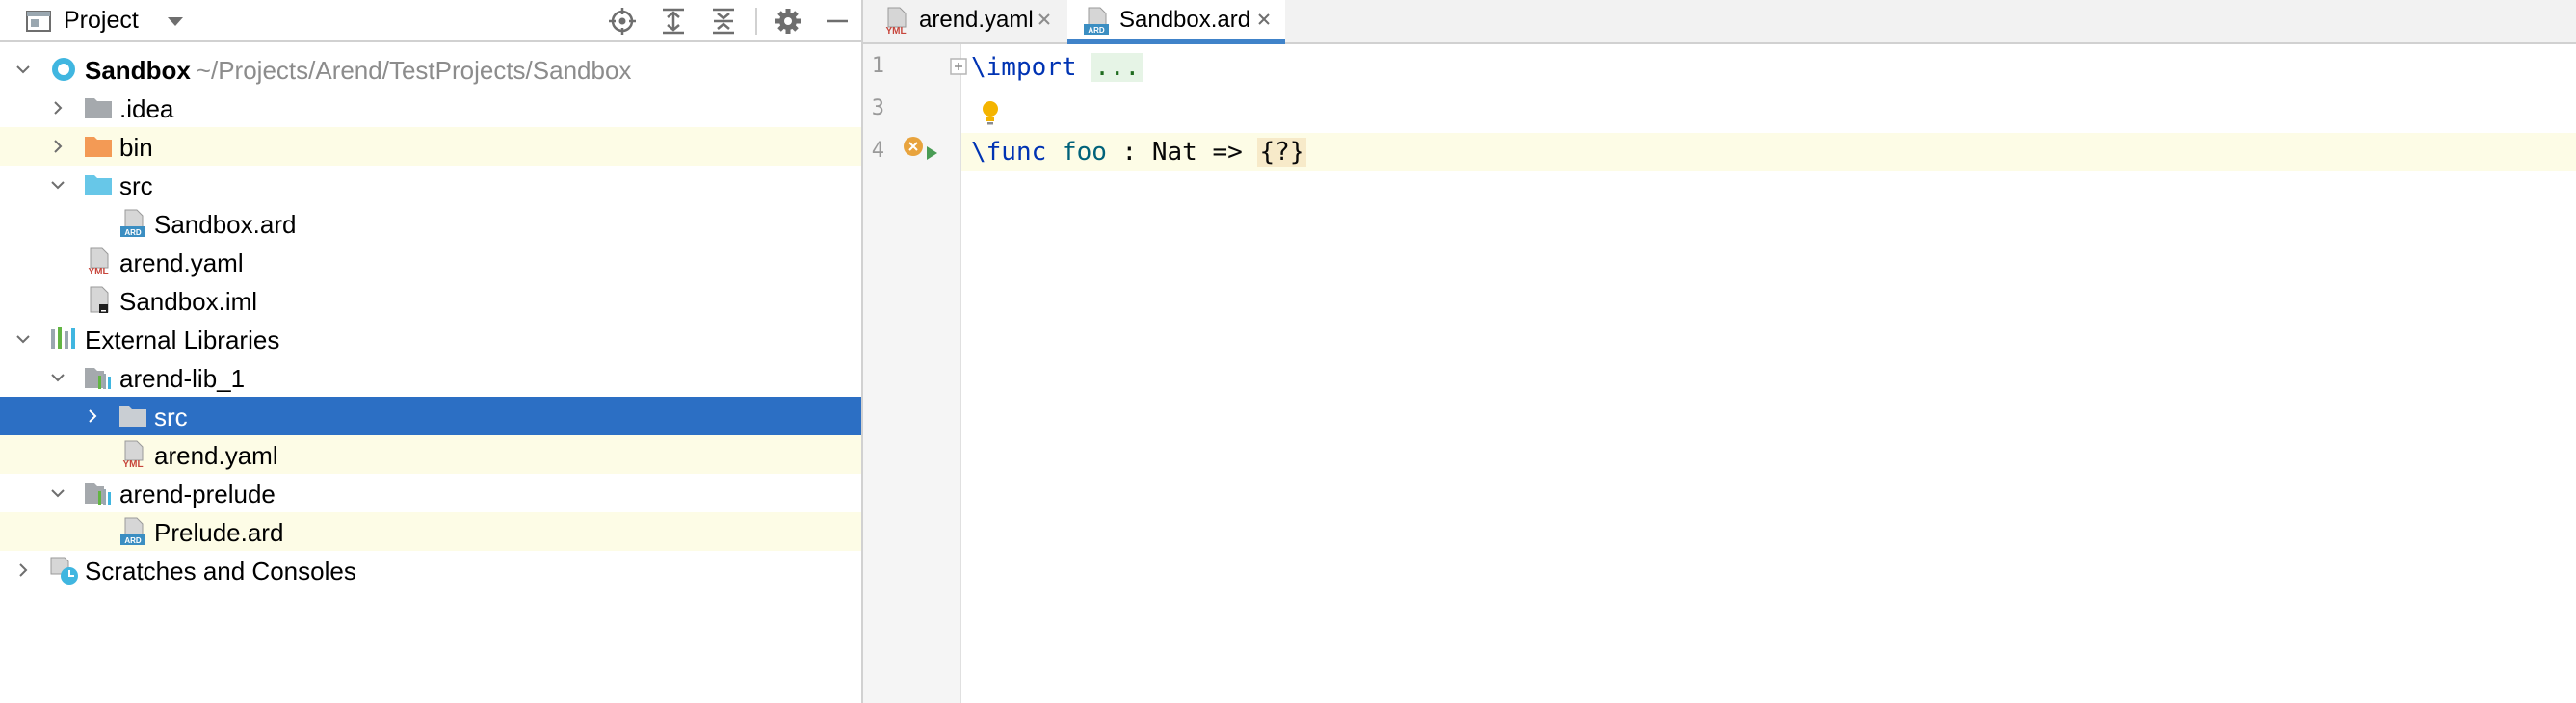 This screenshot has width=2576, height=703. What do you see at coordinates (1084, 152) in the screenshot?
I see `function-name: foo` at bounding box center [1084, 152].